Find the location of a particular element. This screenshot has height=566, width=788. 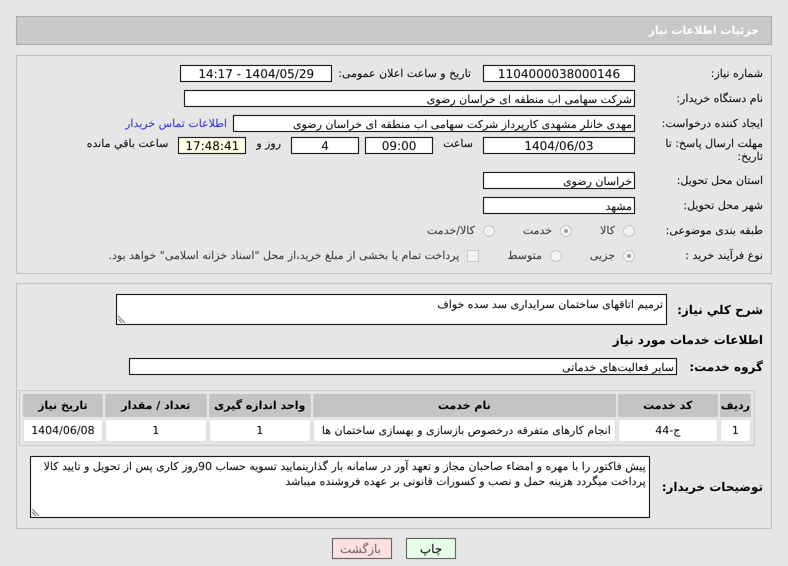

option-label: کالا is located at coordinates (607, 230).